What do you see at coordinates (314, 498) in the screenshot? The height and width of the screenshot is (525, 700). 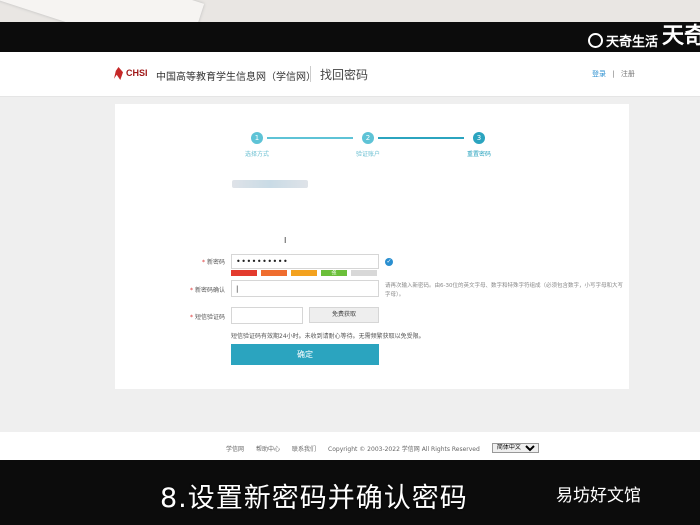 I see `caption-subtitle: 8.设置新密码并确认密码` at bounding box center [314, 498].